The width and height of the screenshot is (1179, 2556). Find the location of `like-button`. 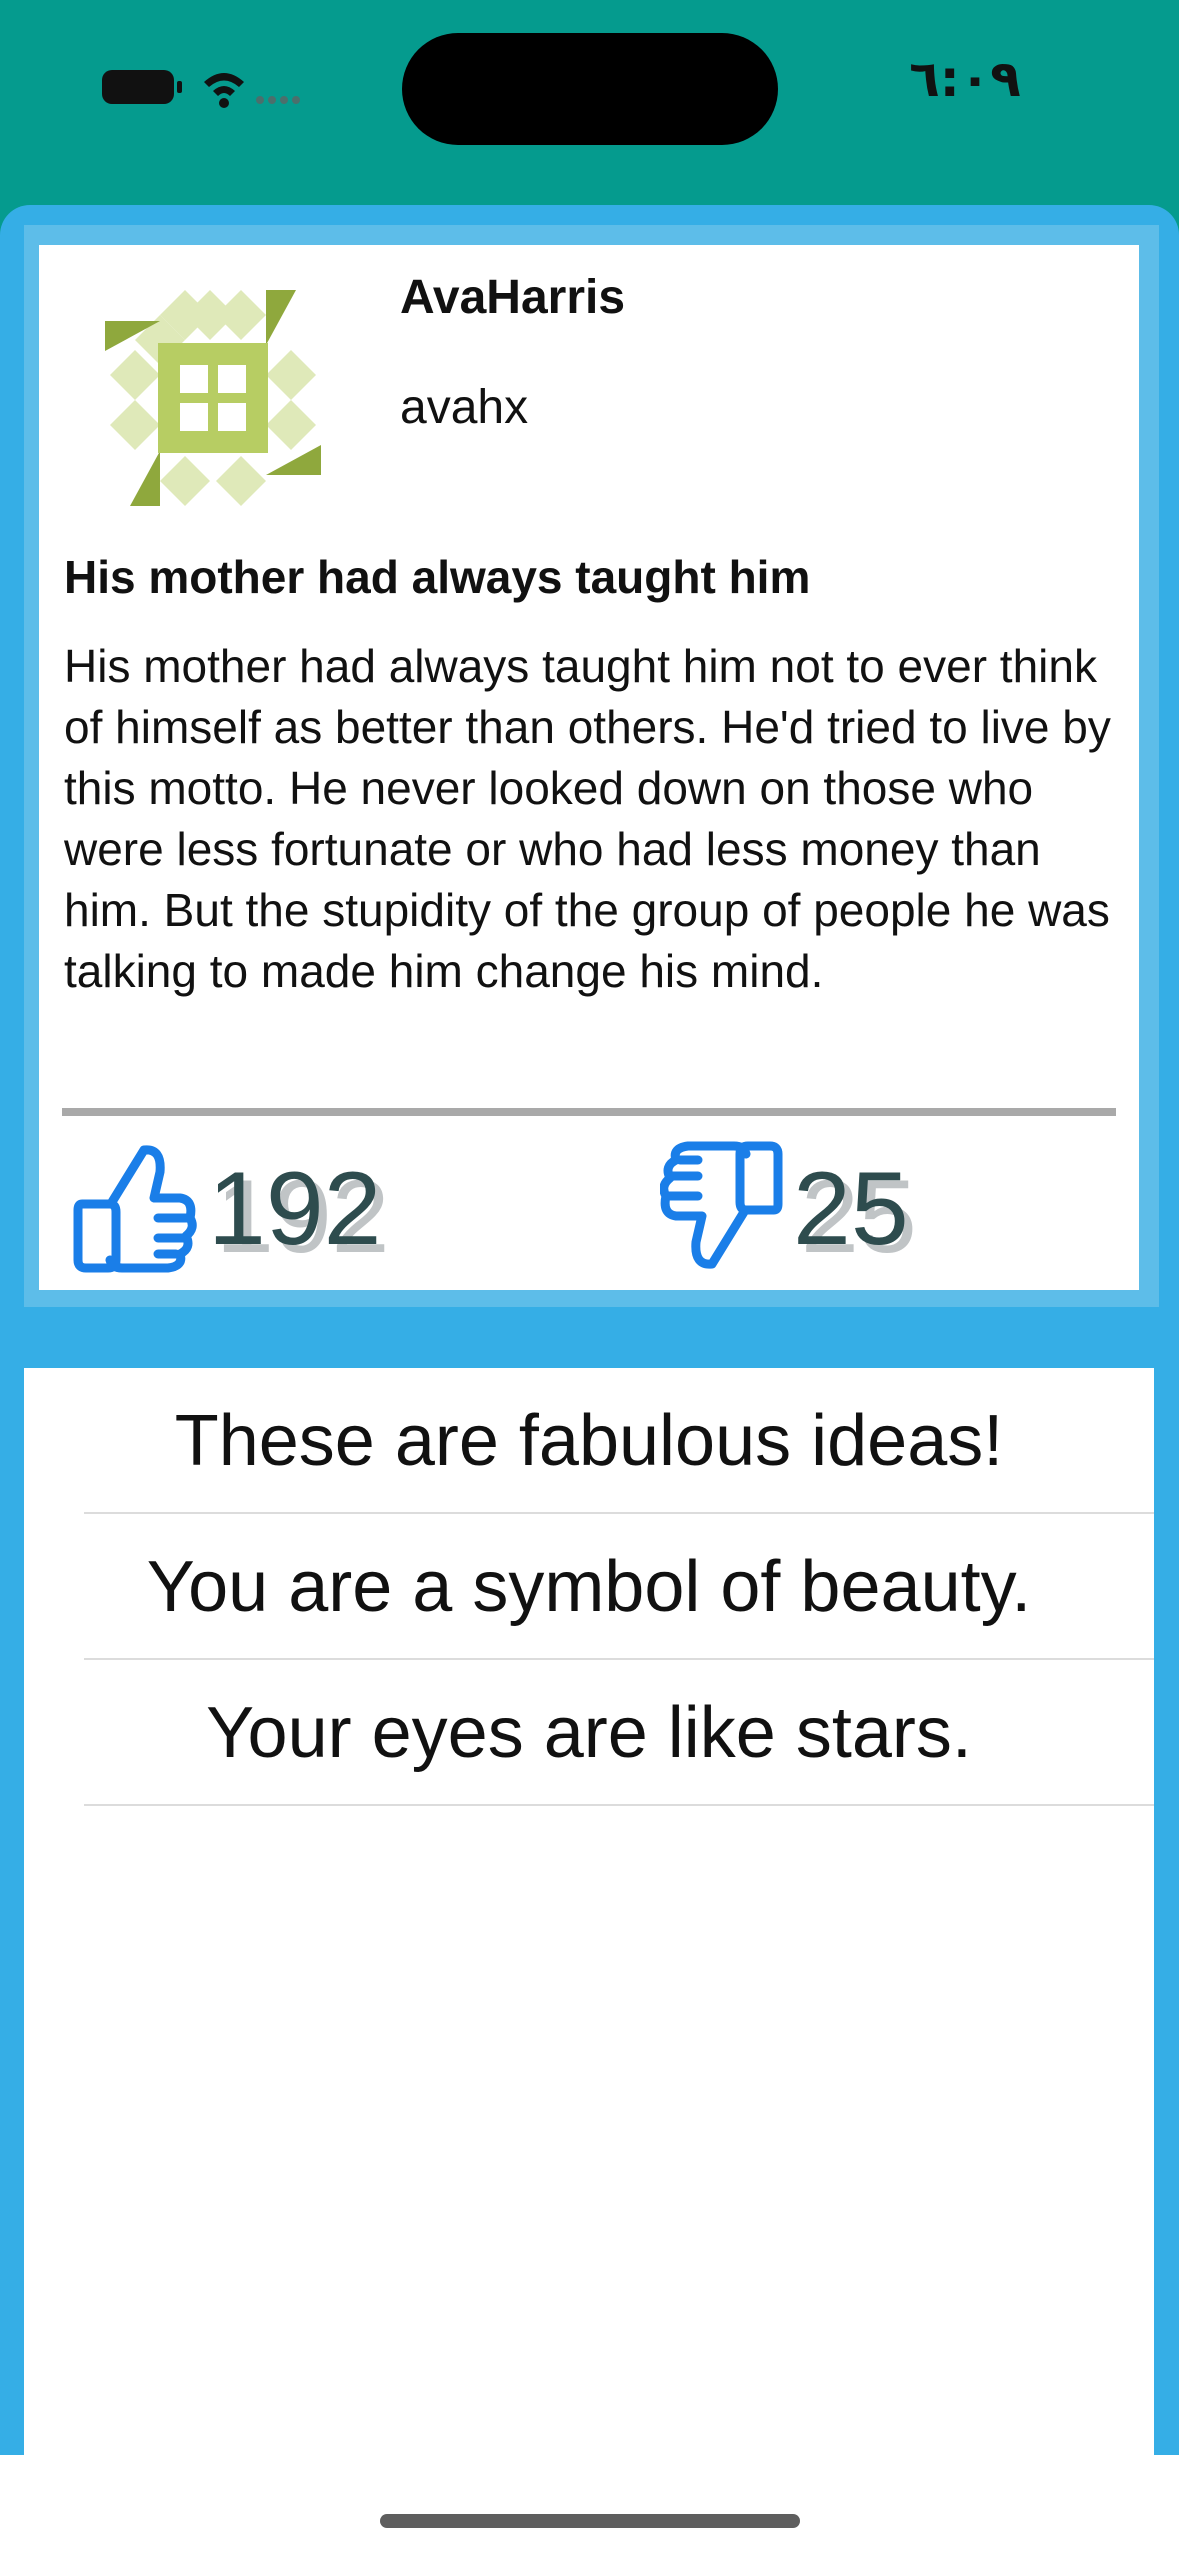

like-button is located at coordinates (135, 1207).